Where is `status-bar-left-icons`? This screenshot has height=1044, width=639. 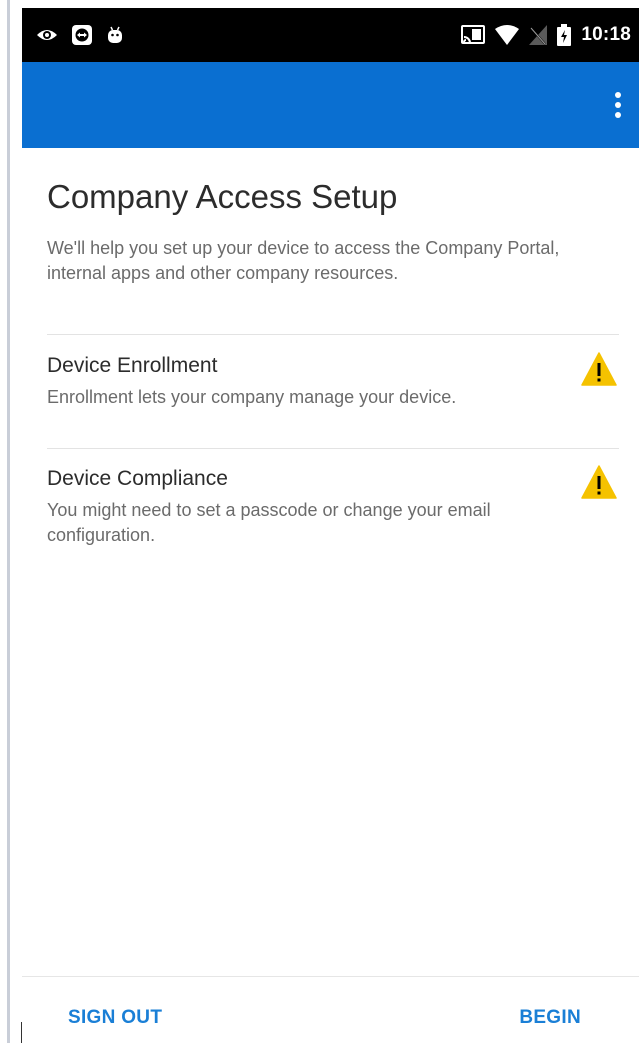 status-bar-left-icons is located at coordinates (80, 35).